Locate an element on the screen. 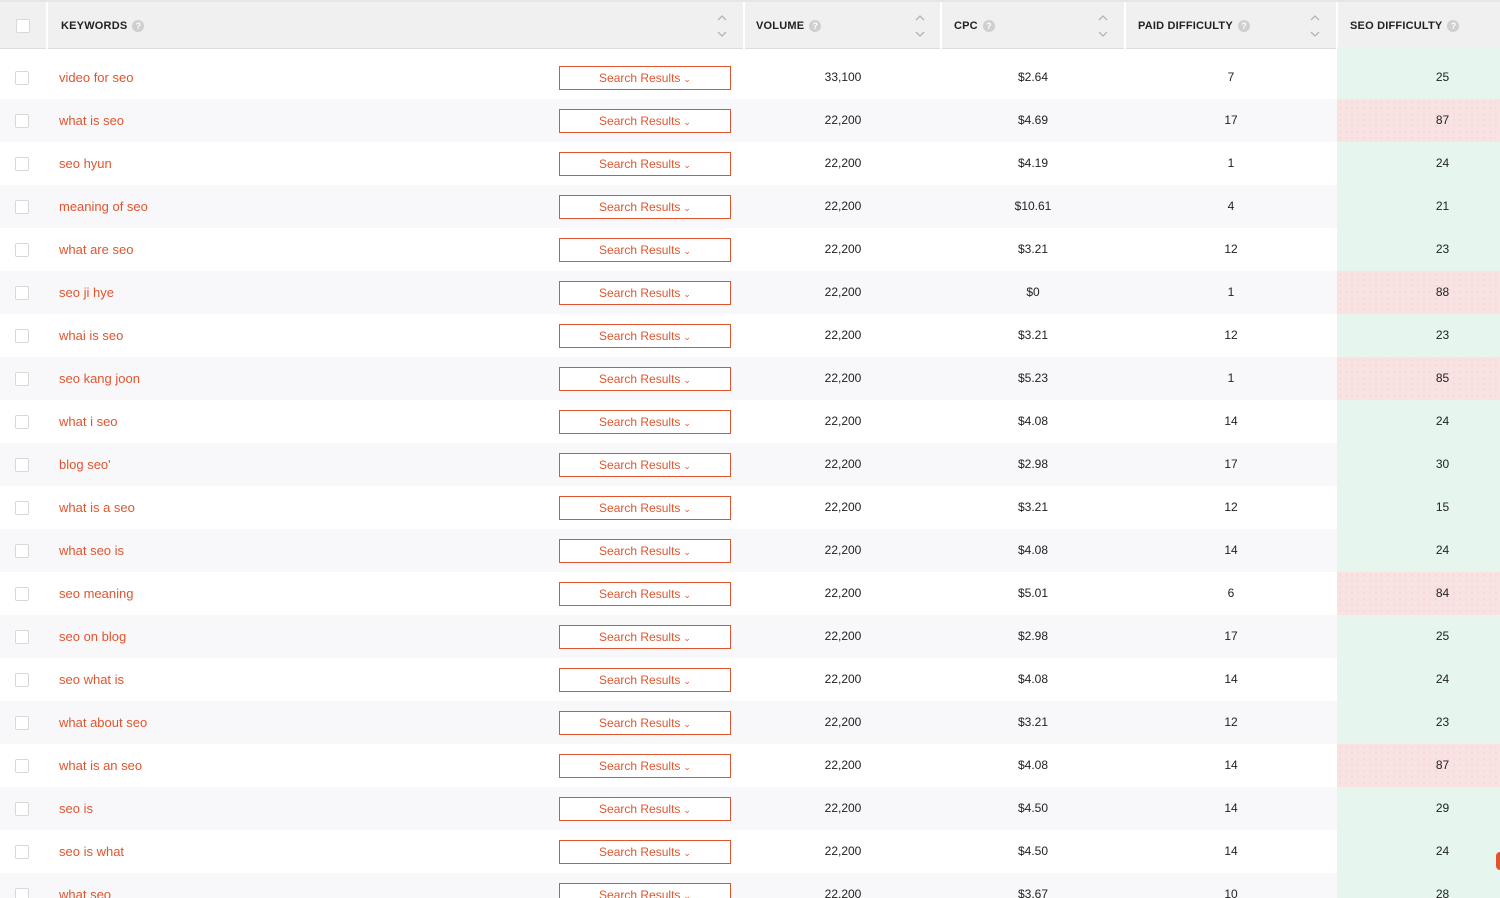  table-row: seo ji hye Search Results ⌄ 22,200 $0 1 88 is located at coordinates (750, 292).